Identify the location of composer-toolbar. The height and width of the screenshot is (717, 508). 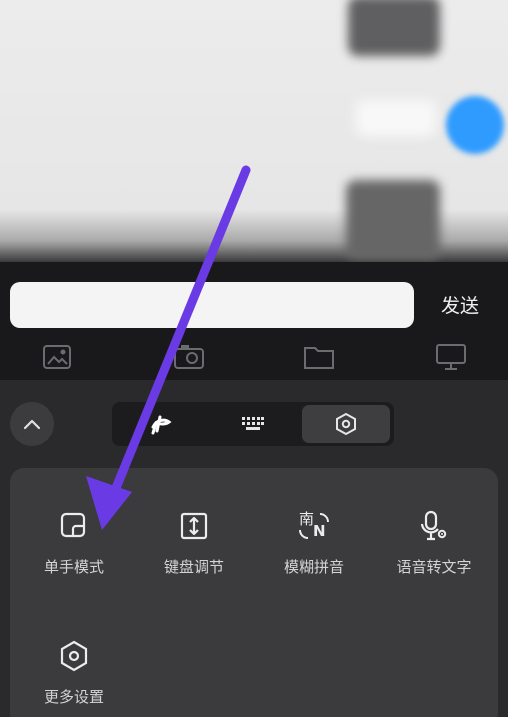
(254, 358).